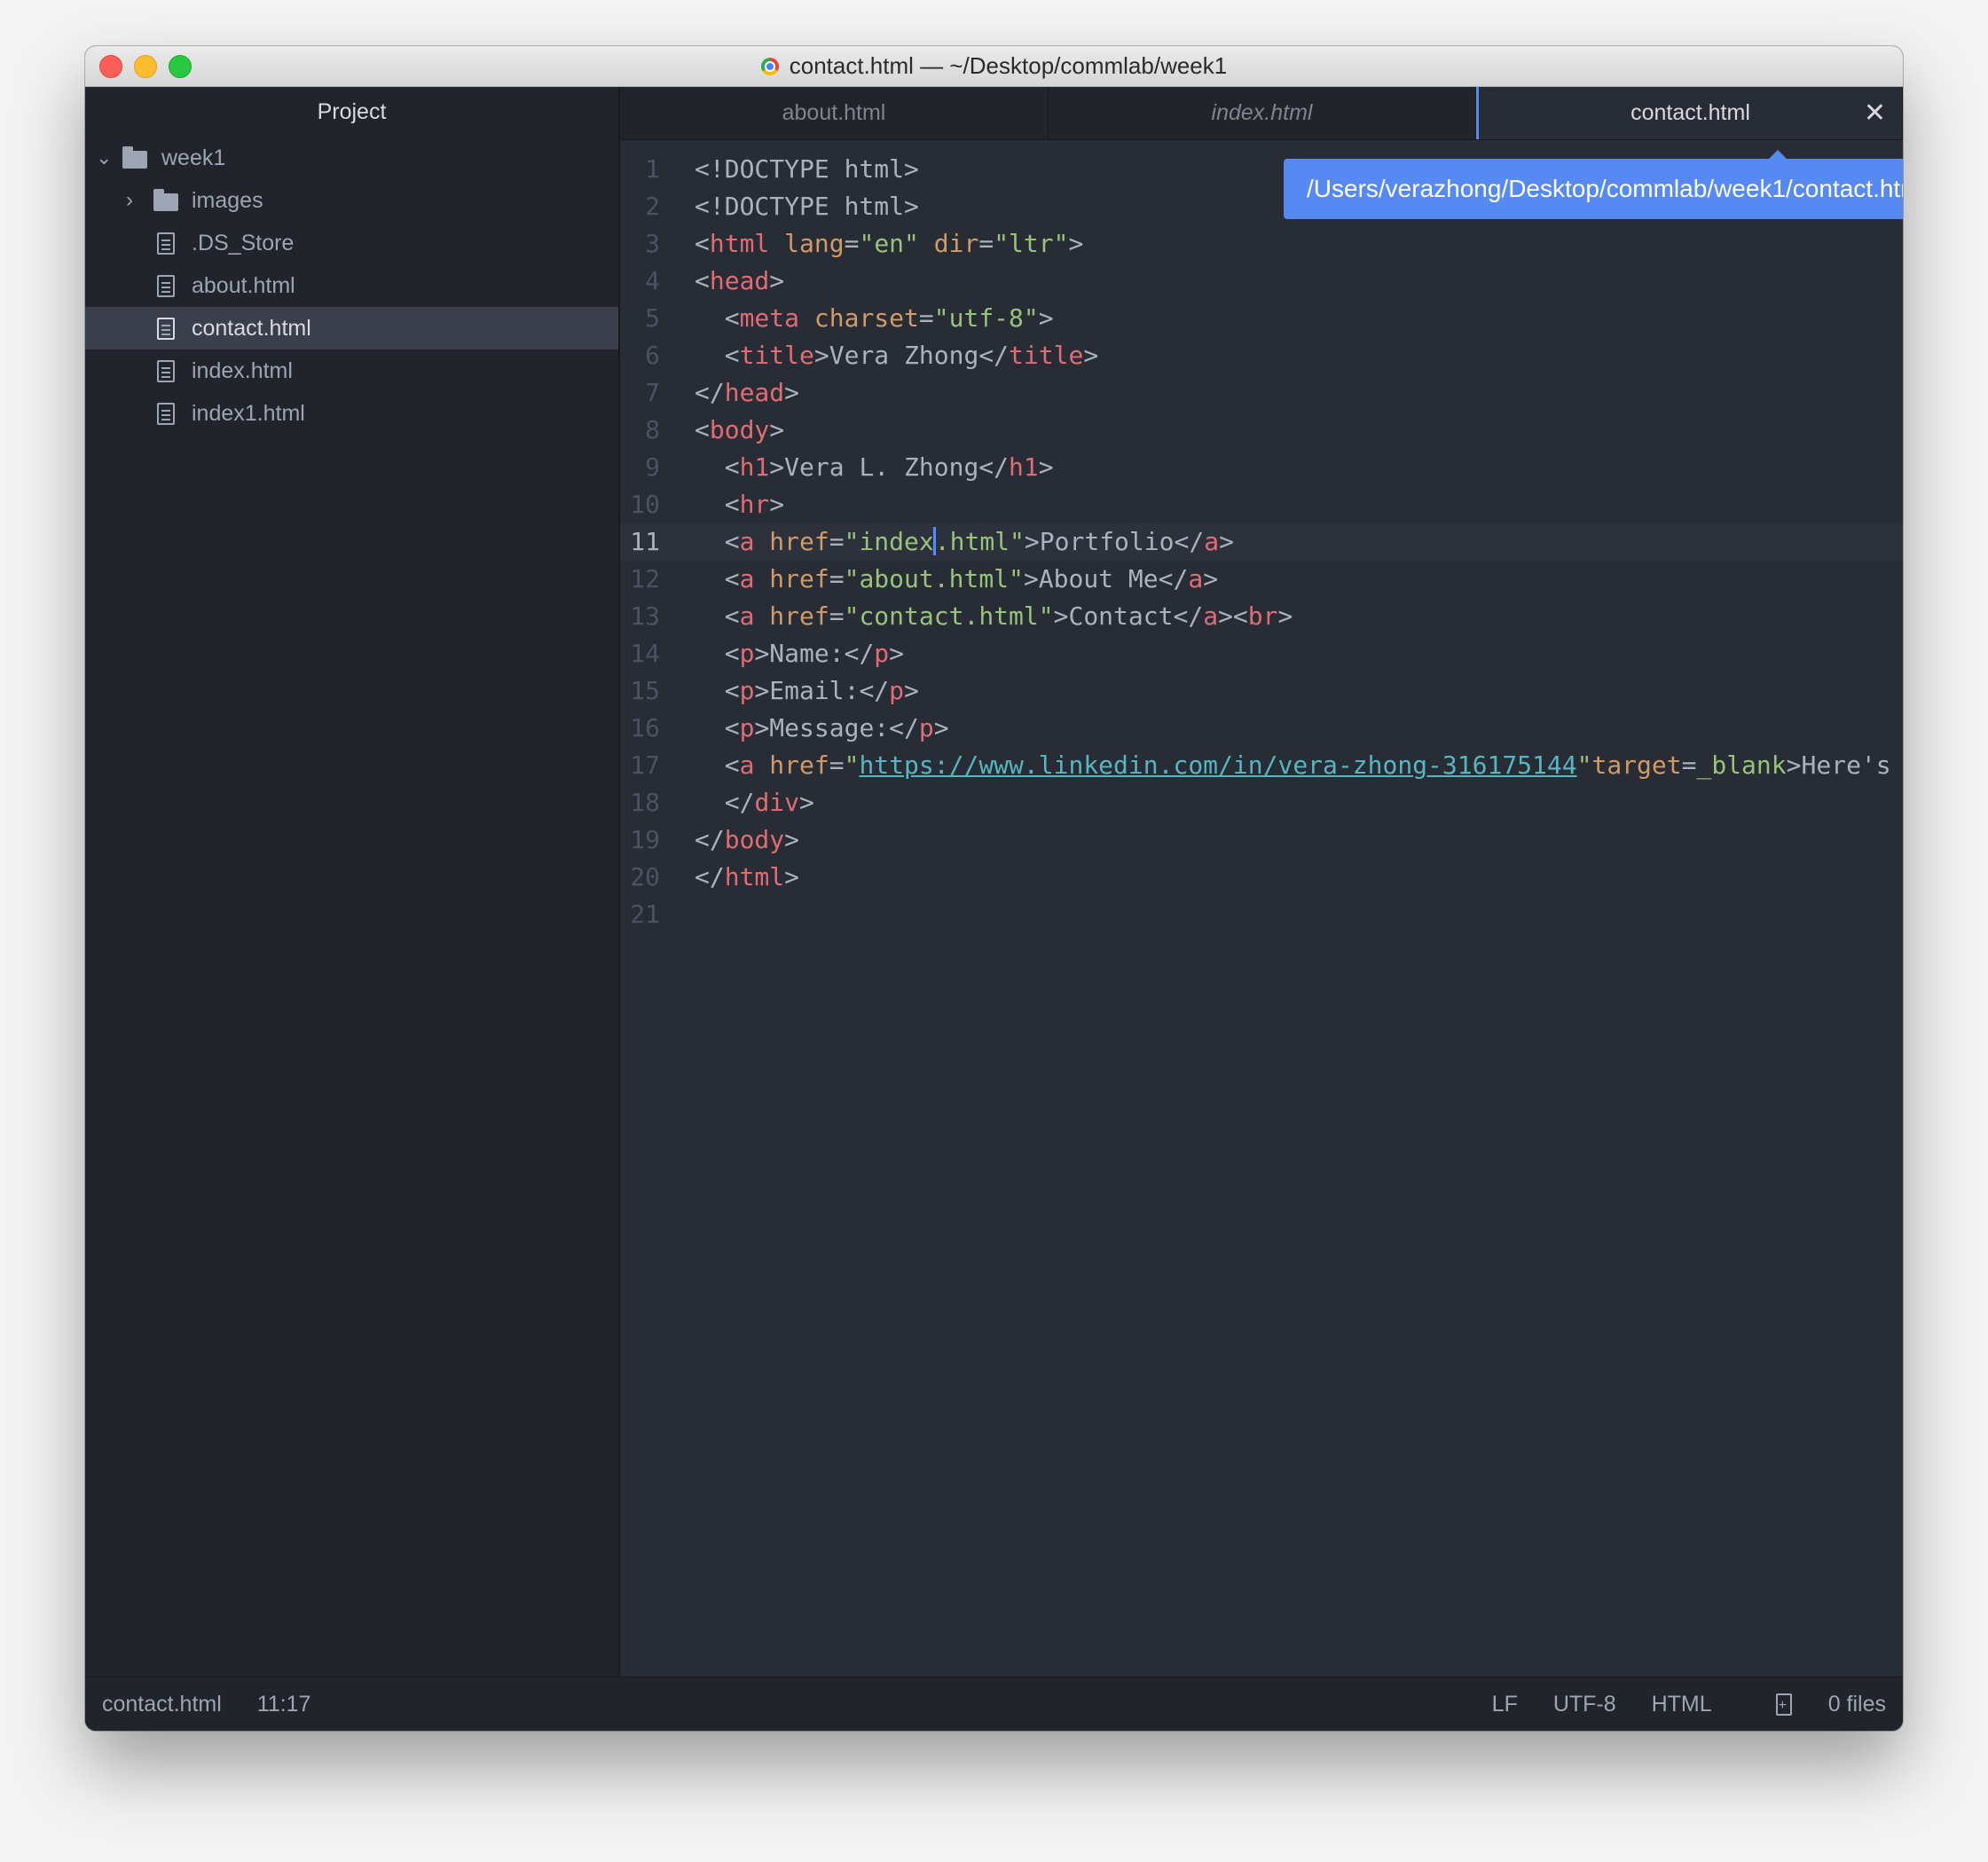  Describe the element at coordinates (284, 1704) in the screenshot. I see `status-cursor-position: 11:17` at that location.